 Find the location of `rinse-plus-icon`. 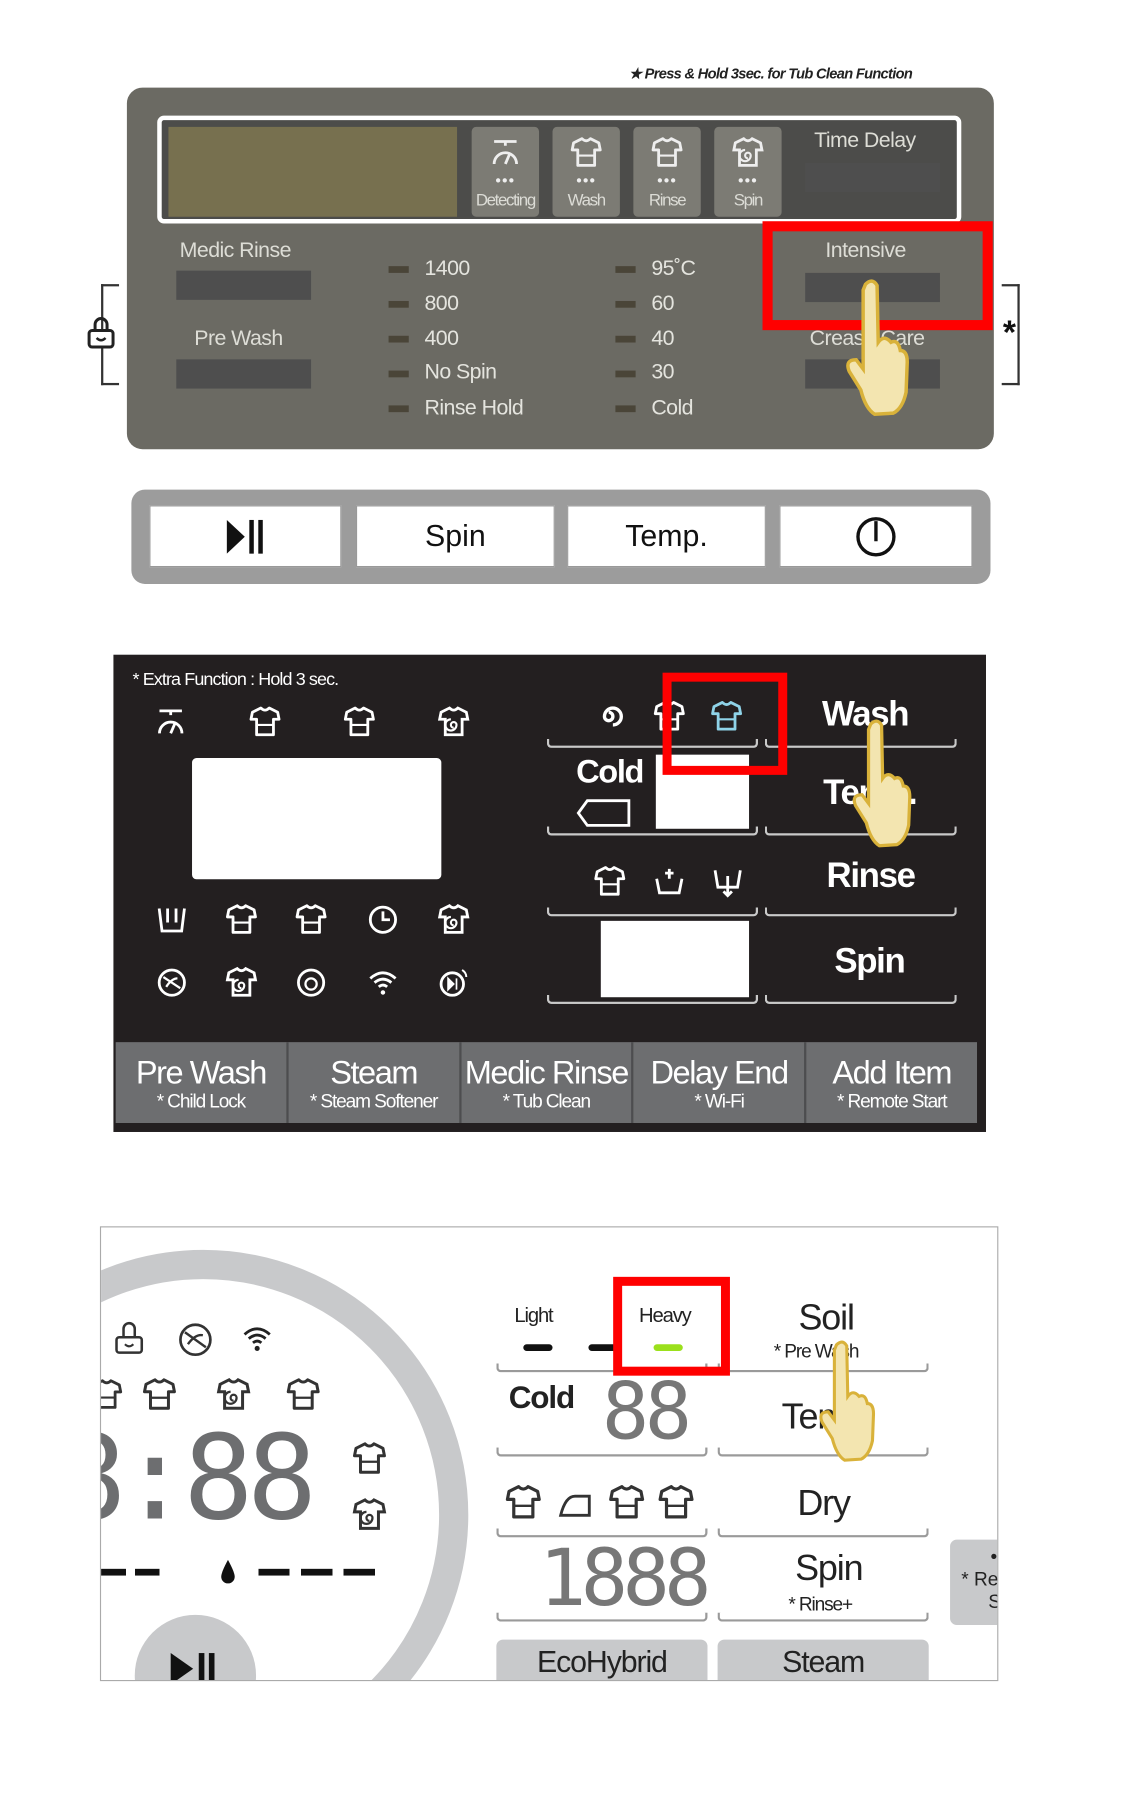

rinse-plus-icon is located at coordinates (669, 881).